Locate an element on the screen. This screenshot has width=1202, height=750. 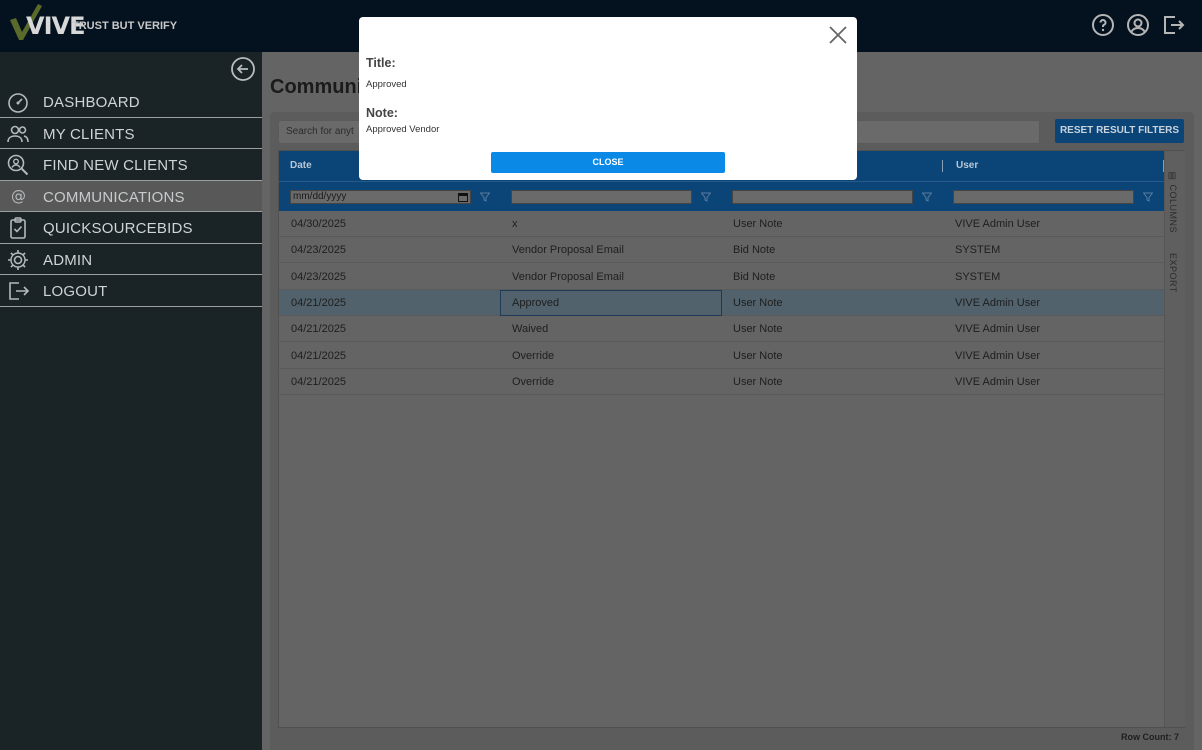
sidebar-item-label: LOGOUT is located at coordinates (75, 291).